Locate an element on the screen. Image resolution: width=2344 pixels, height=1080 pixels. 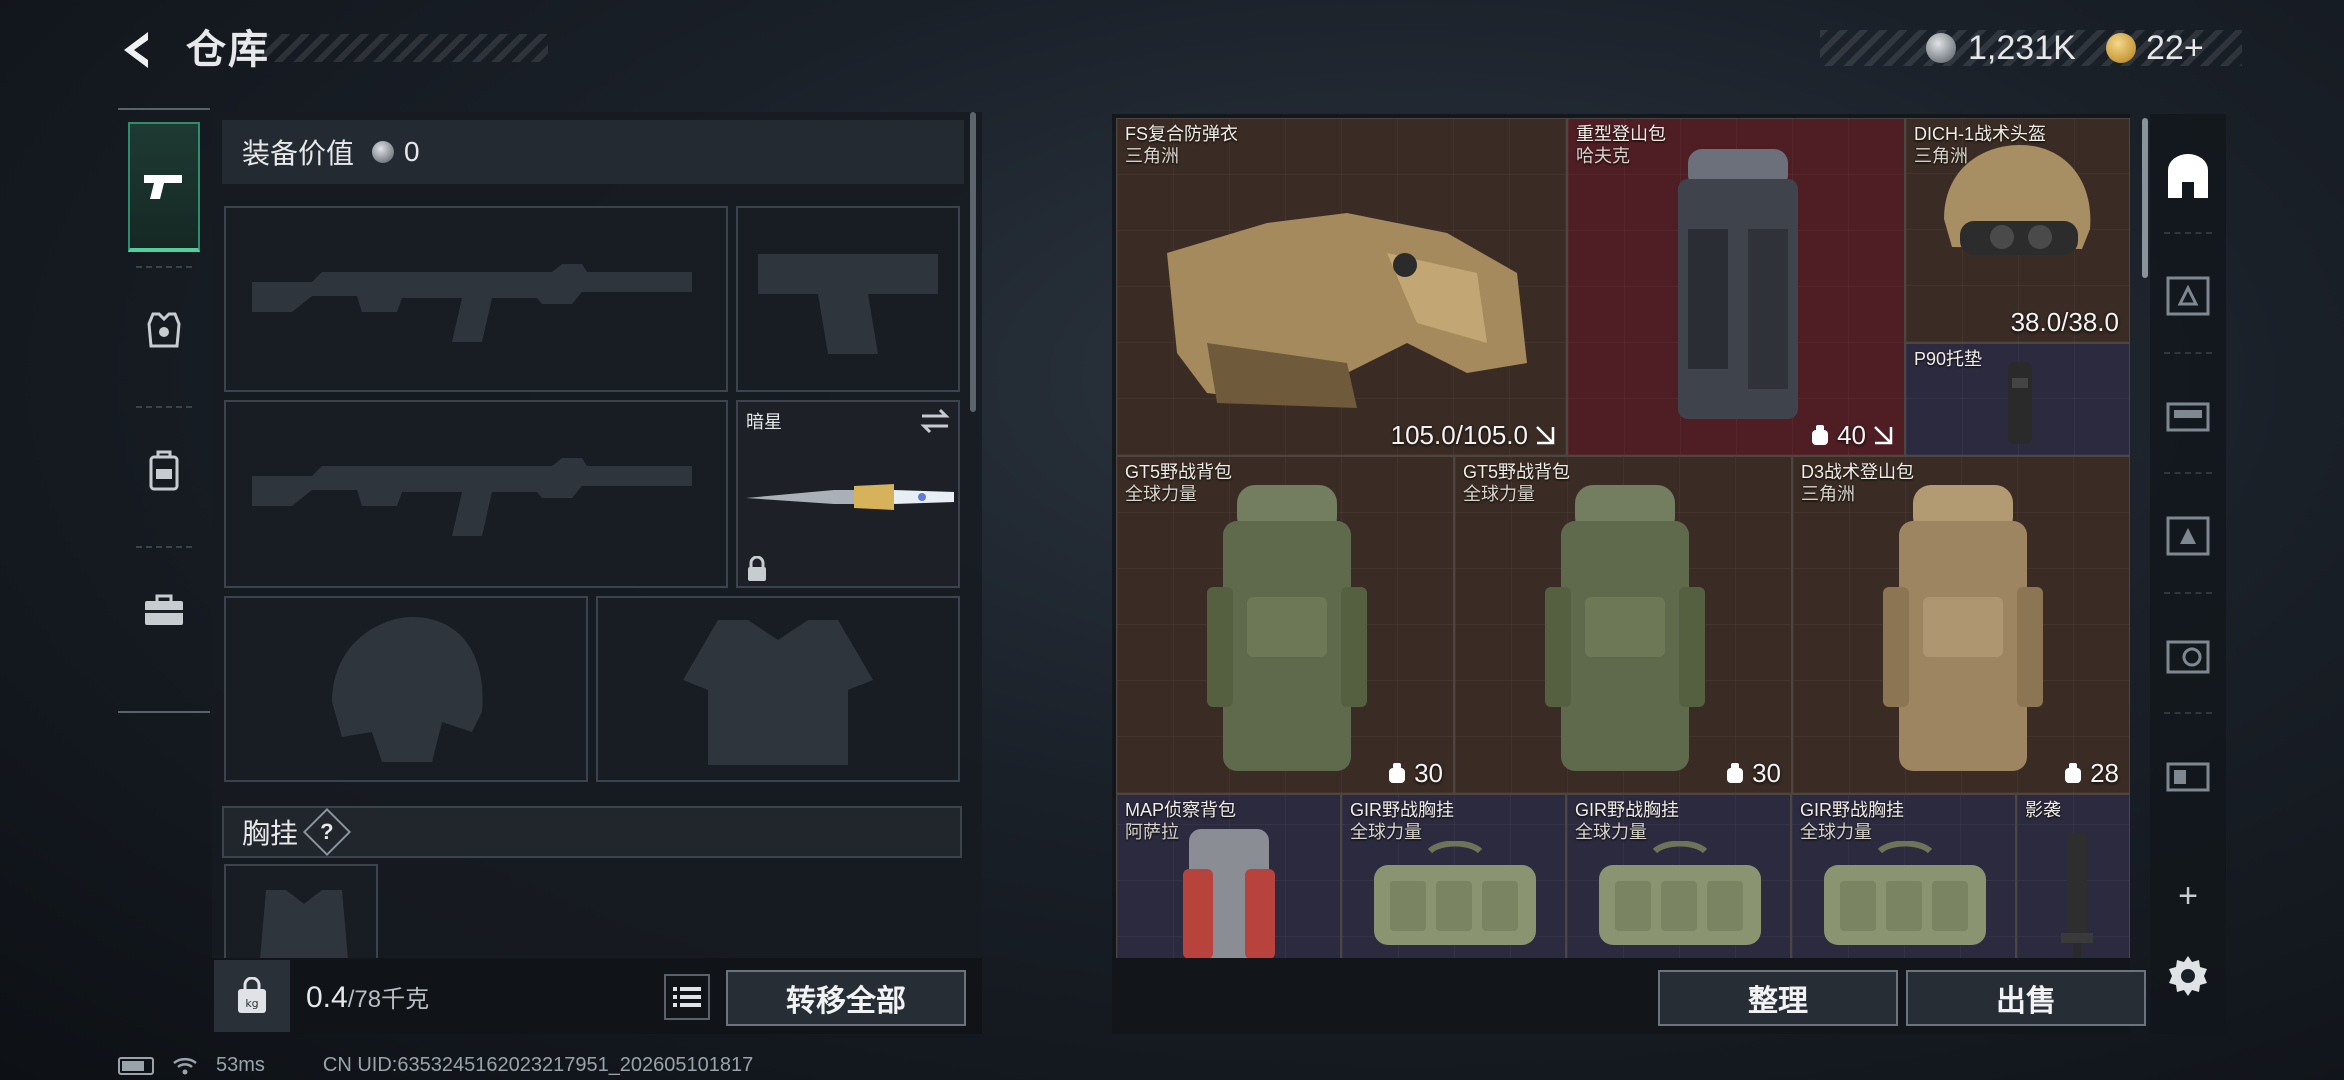
wifi-icon is located at coordinates (185, 1065).